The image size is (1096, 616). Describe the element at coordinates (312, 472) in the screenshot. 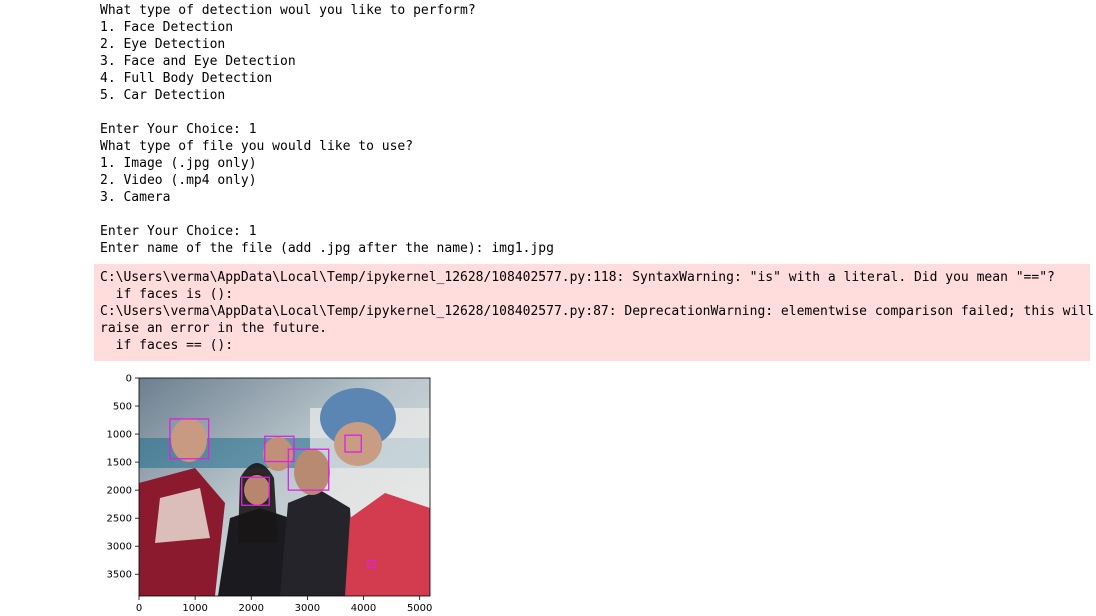

I see `person-right-face` at that location.